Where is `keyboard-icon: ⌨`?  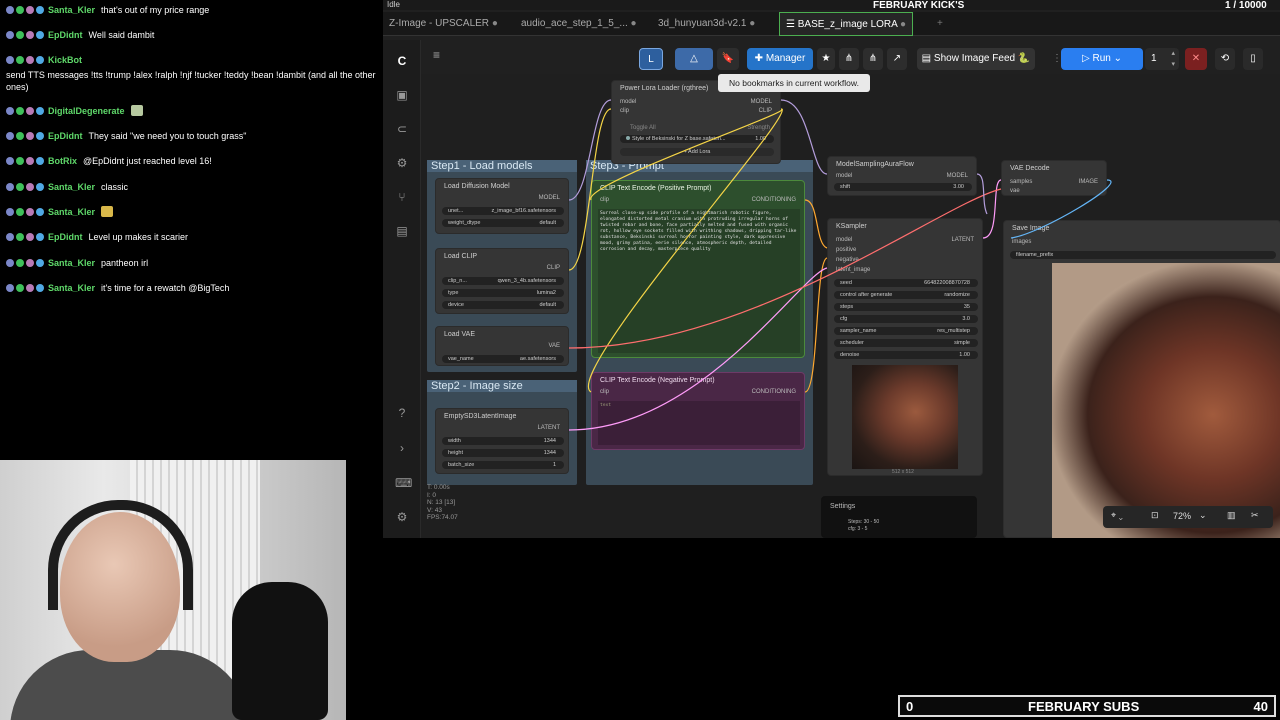 keyboard-icon: ⌨ is located at coordinates (403, 483).